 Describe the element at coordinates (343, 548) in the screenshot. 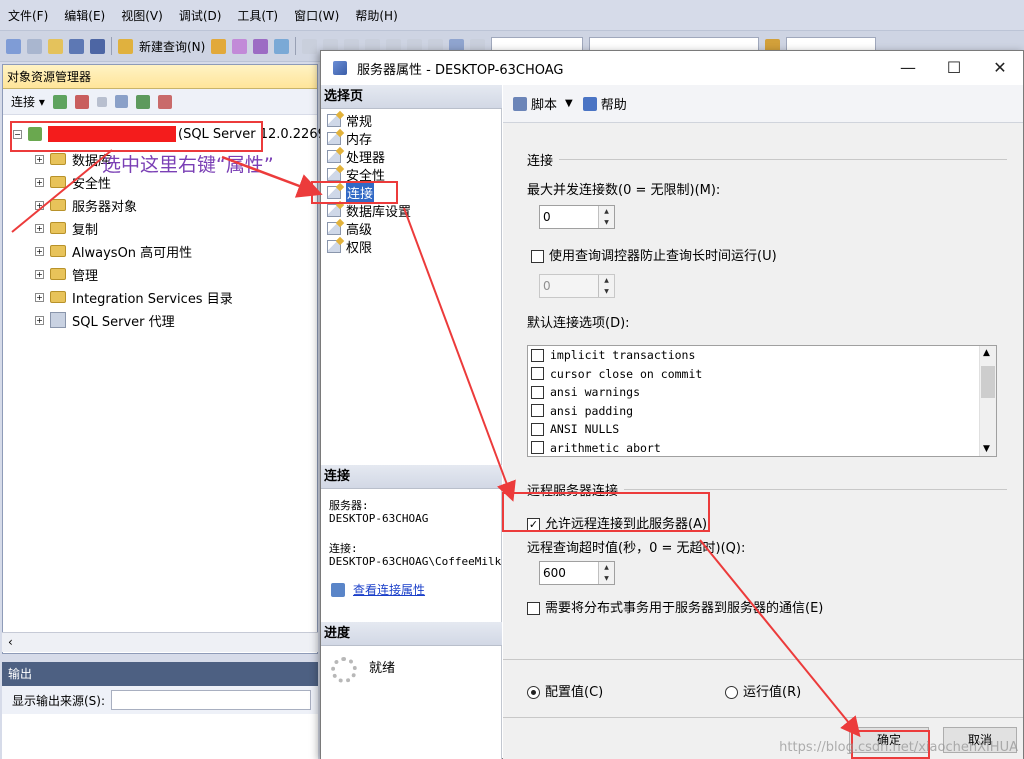

I see `connection-label: 连接:` at that location.